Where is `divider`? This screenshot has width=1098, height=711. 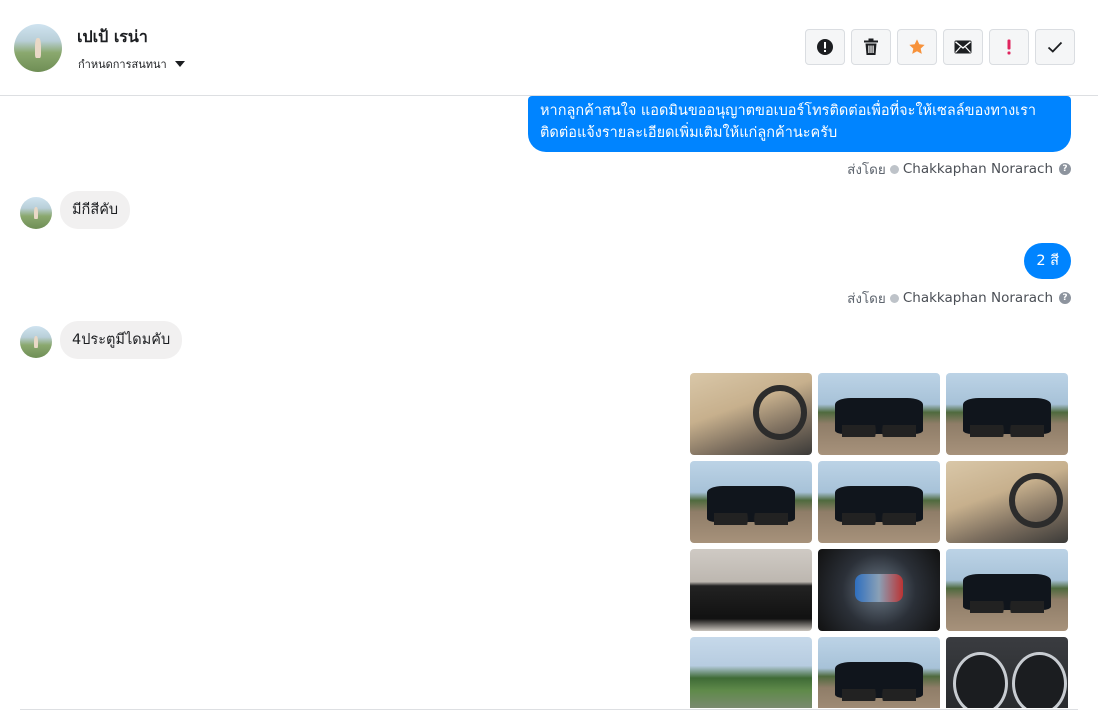
divider is located at coordinates (549, 709).